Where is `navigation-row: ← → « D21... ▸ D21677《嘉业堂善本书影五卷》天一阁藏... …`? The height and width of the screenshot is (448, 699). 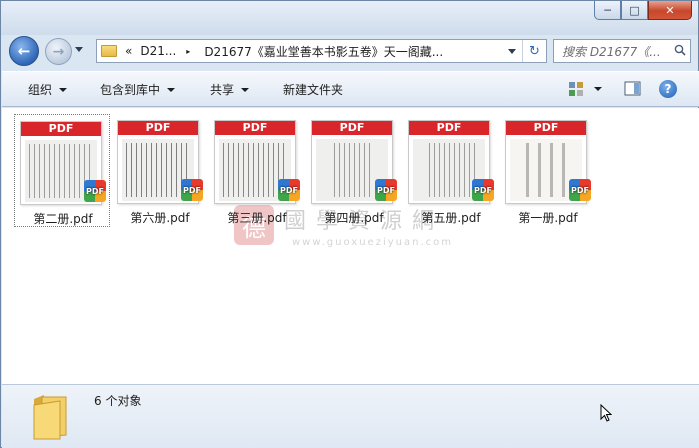 navigation-row: ← → « D21... ▸ D21677《嘉业堂善本书影五卷》天一阁藏... … is located at coordinates (349, 51).